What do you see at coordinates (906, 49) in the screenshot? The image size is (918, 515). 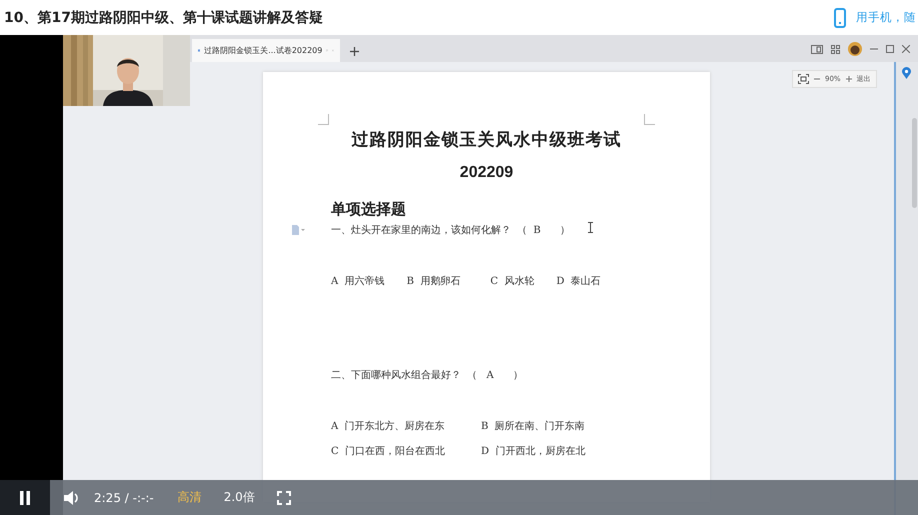 I see `close-icon` at bounding box center [906, 49].